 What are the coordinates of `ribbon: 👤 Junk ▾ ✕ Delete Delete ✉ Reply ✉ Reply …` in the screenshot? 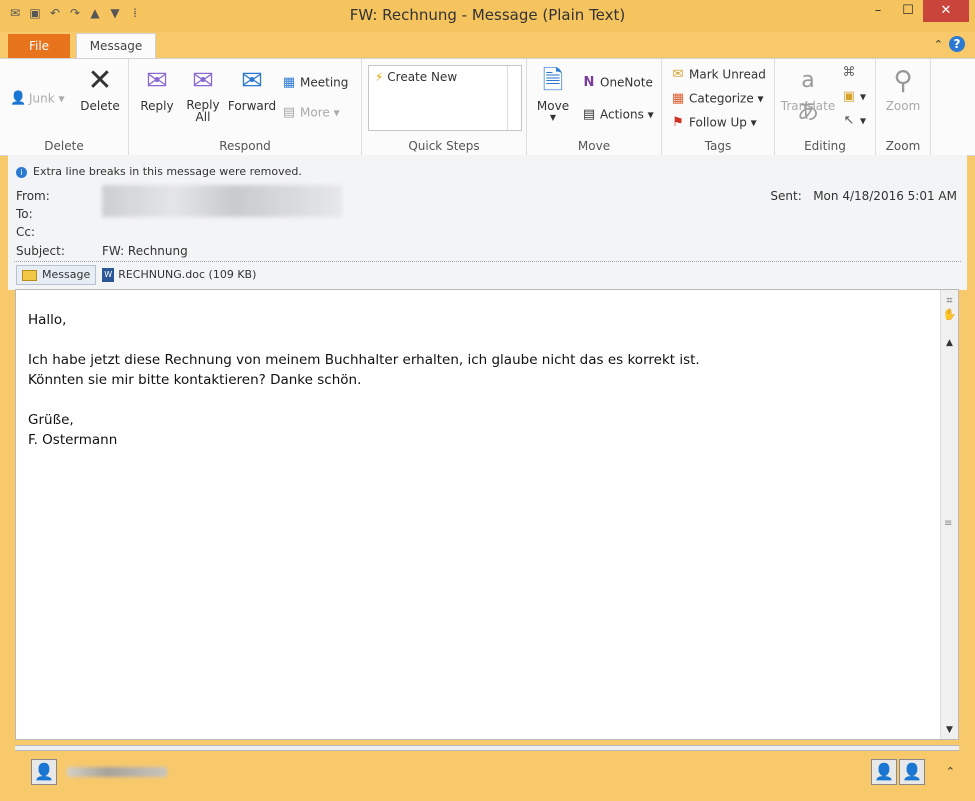 It's located at (487, 107).